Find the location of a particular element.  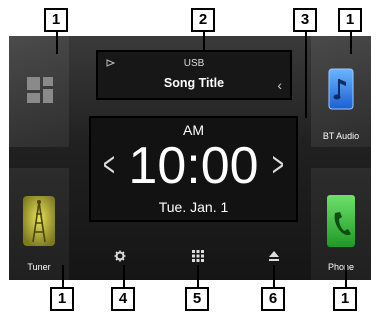

song-title: Song Title is located at coordinates (194, 83).